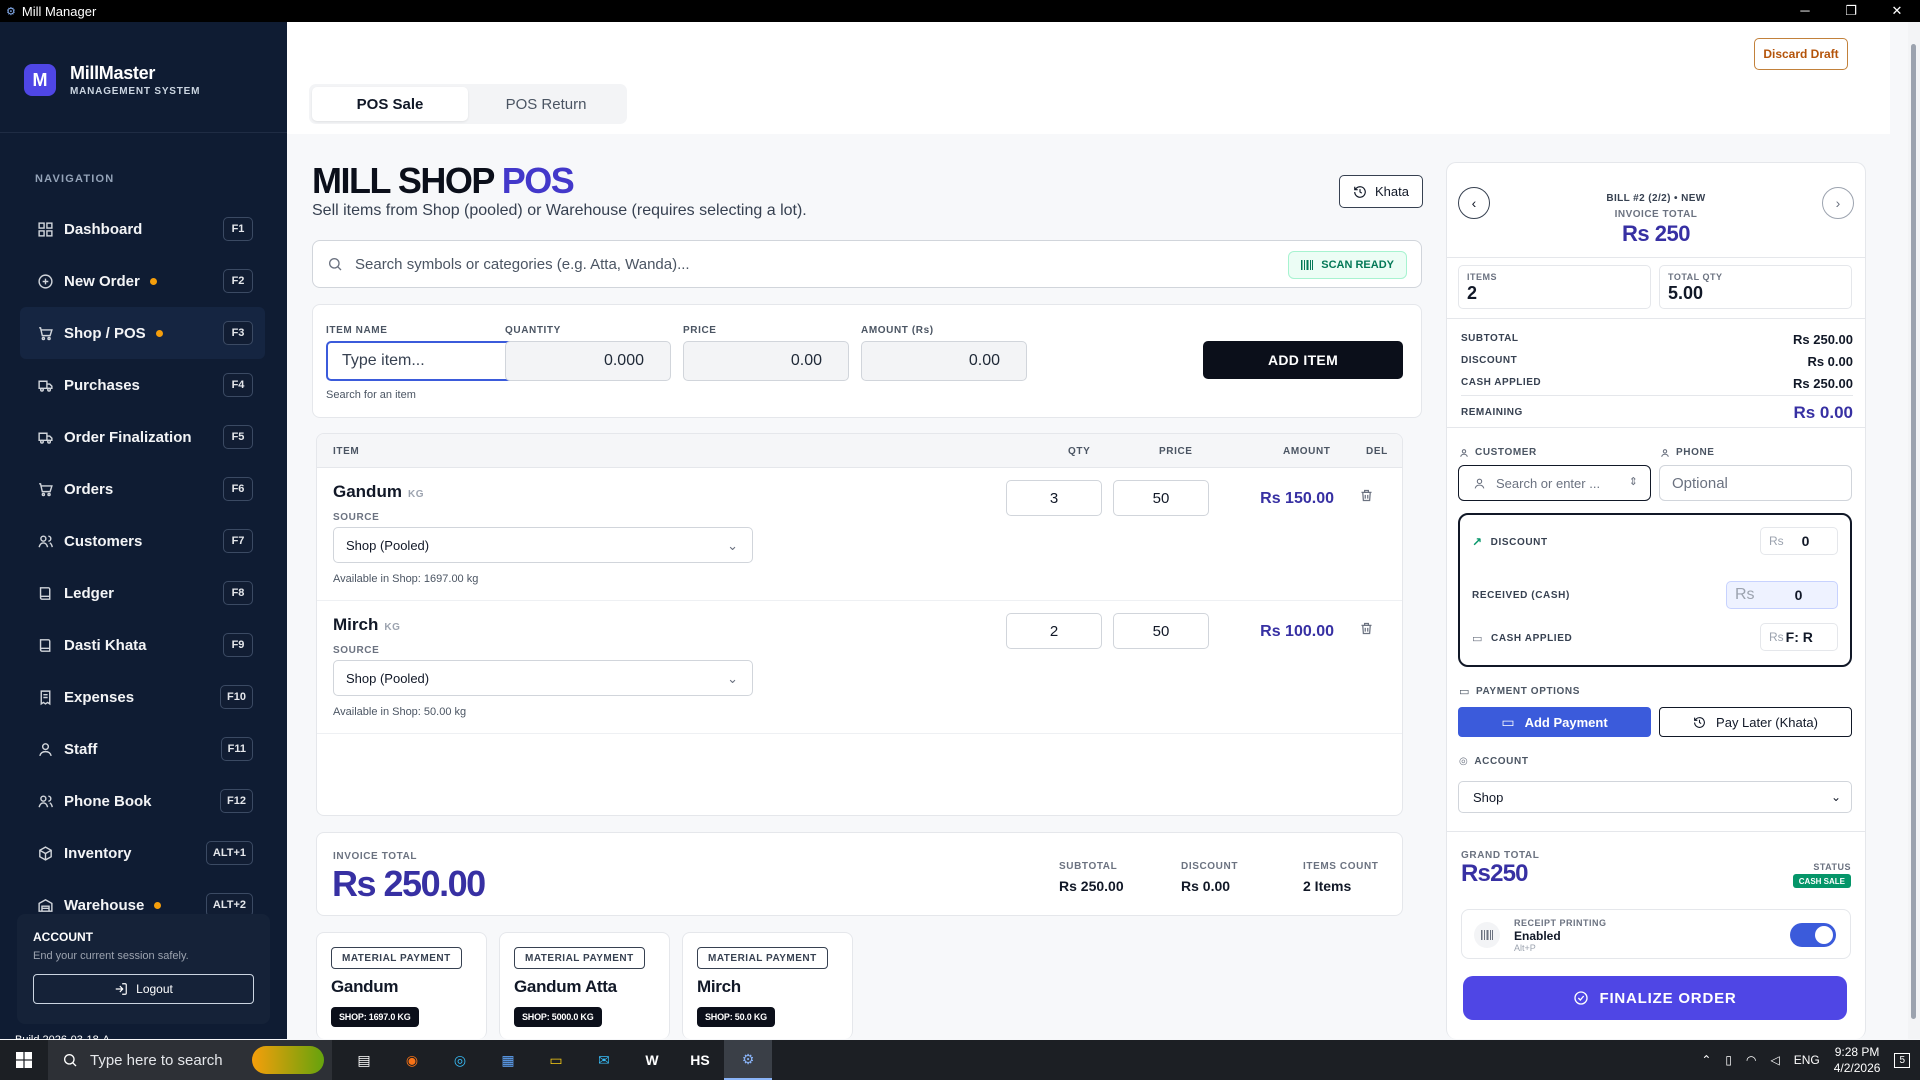 The height and width of the screenshot is (1080, 1920). What do you see at coordinates (40, 80) in the screenshot?
I see `brand-logo: M` at bounding box center [40, 80].